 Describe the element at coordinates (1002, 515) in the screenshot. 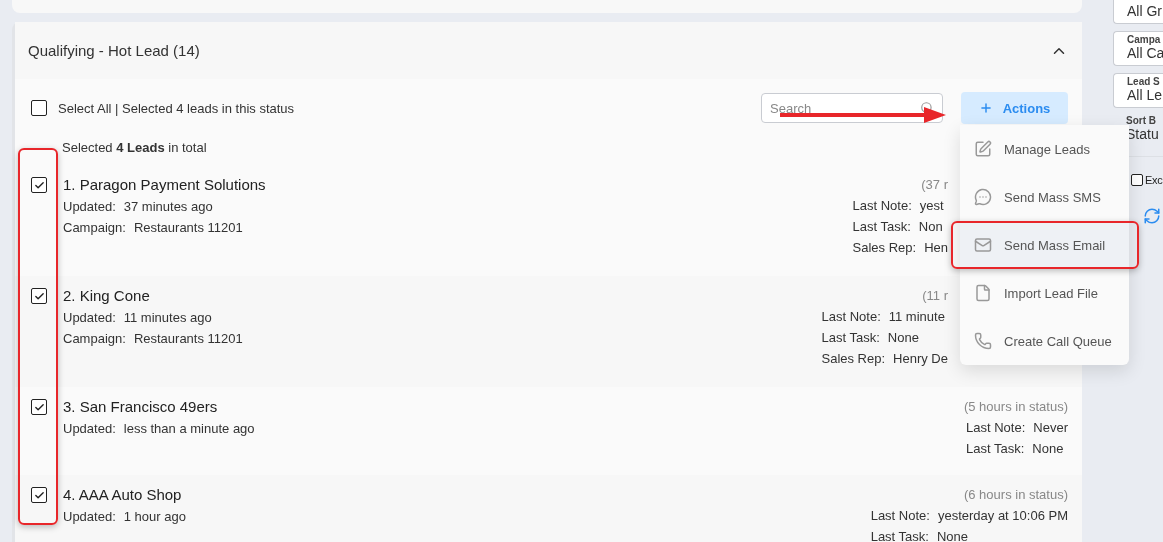

I see `field-value: yesterday at 10:06 PM` at that location.